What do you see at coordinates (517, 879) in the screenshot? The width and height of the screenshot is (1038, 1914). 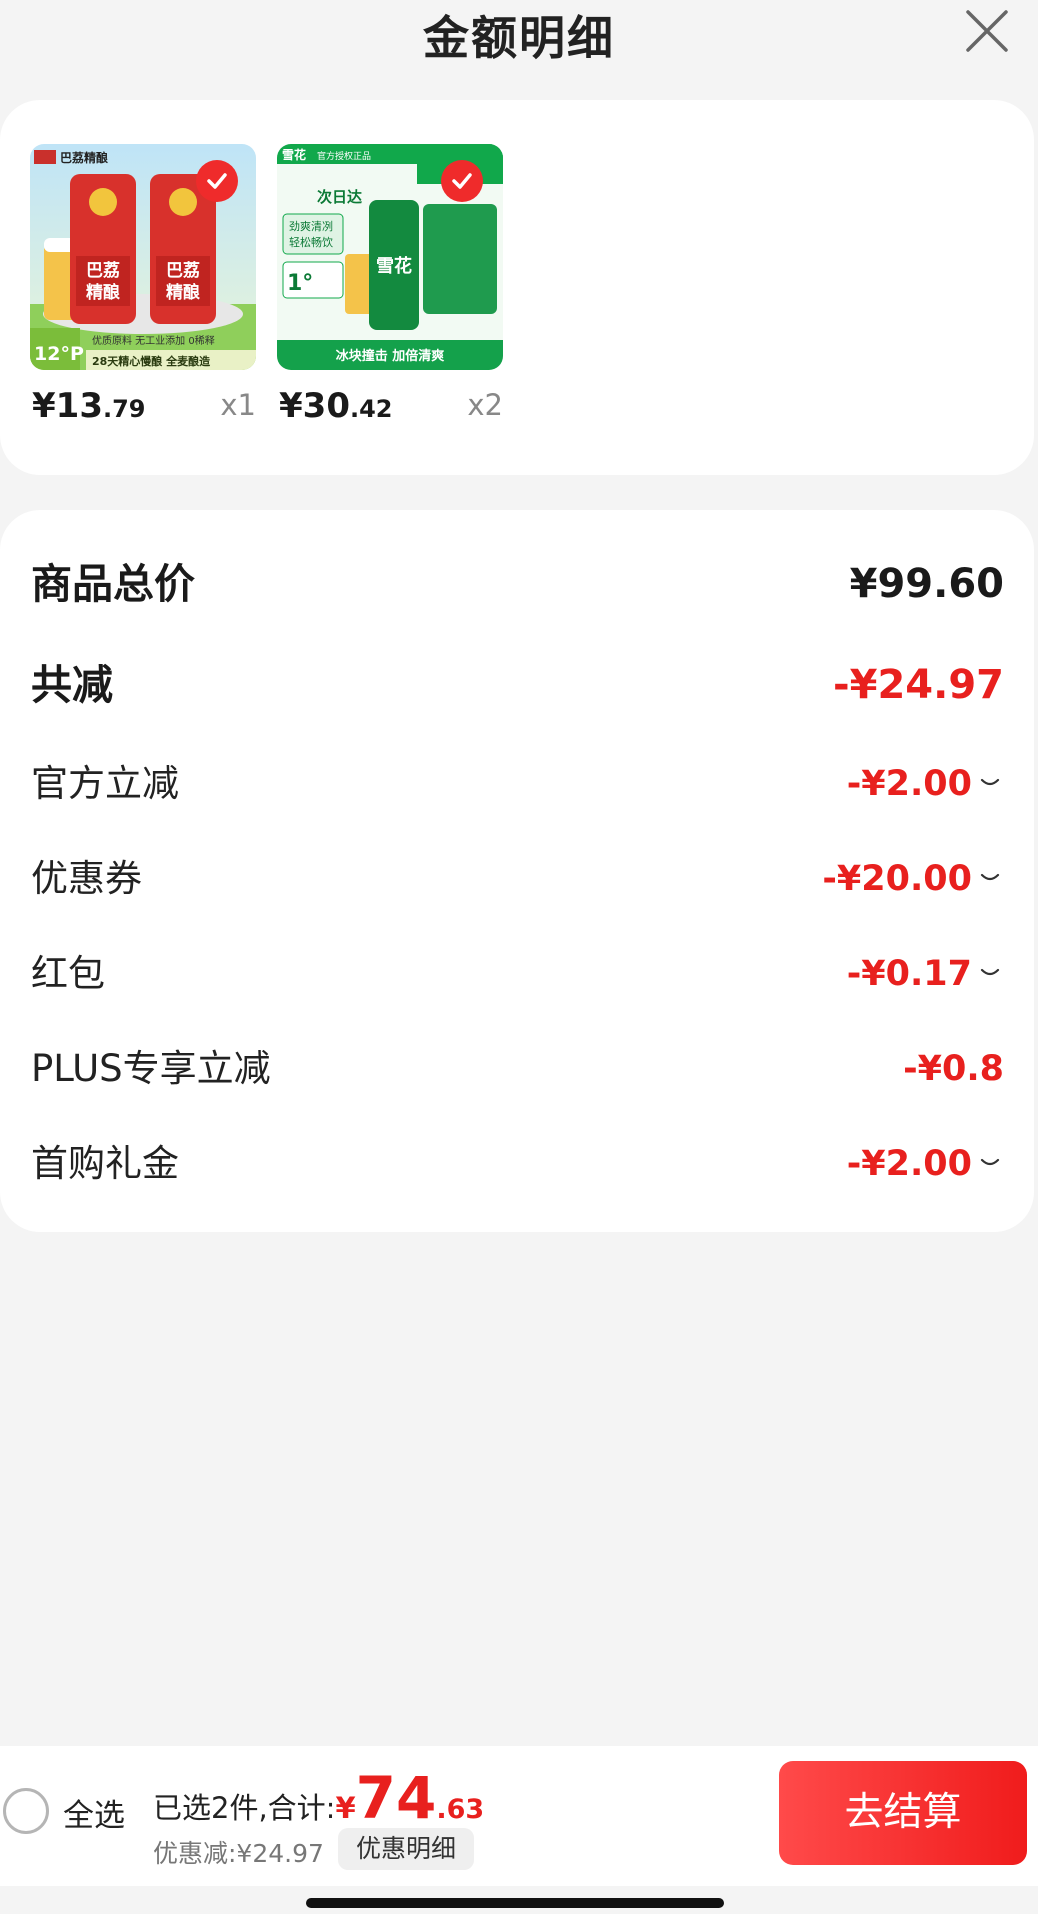 I see `discount-row-coupon: 优惠券 -¥20.00` at bounding box center [517, 879].